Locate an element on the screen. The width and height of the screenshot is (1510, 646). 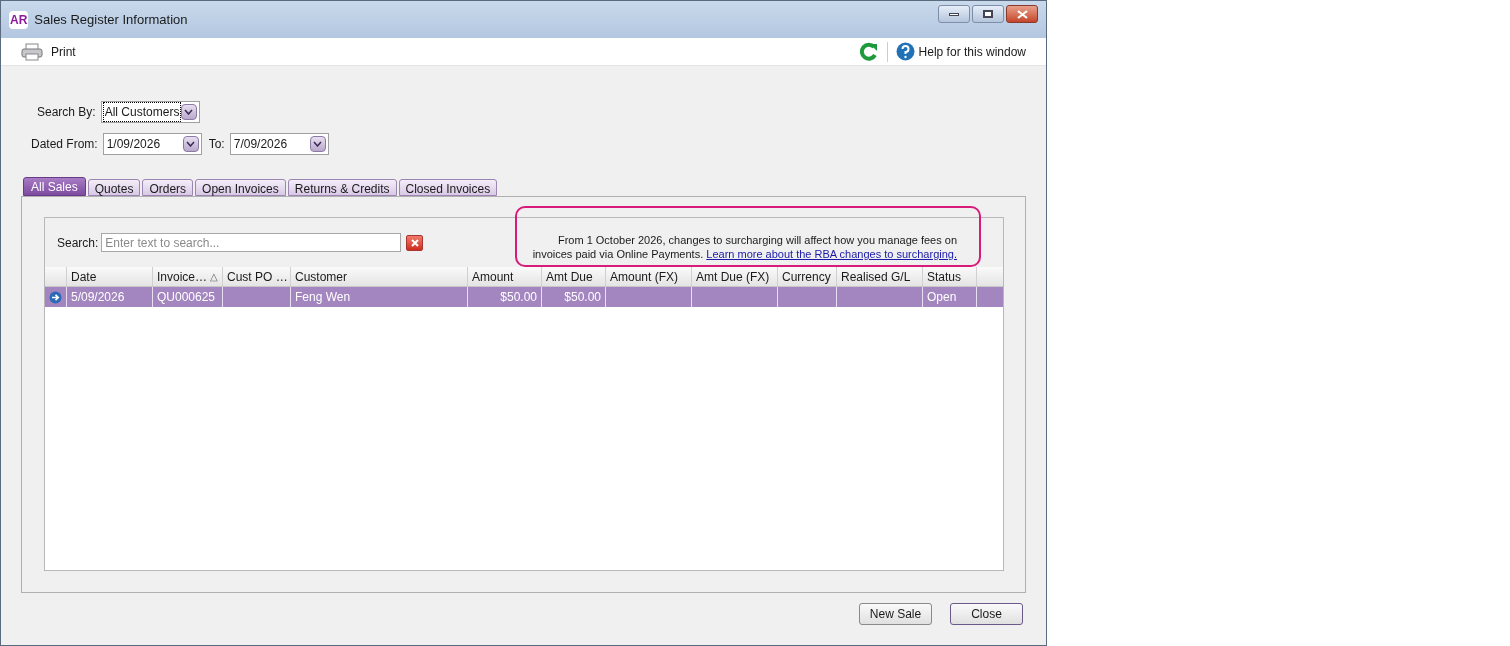
close-icon is located at coordinates (1022, 14).